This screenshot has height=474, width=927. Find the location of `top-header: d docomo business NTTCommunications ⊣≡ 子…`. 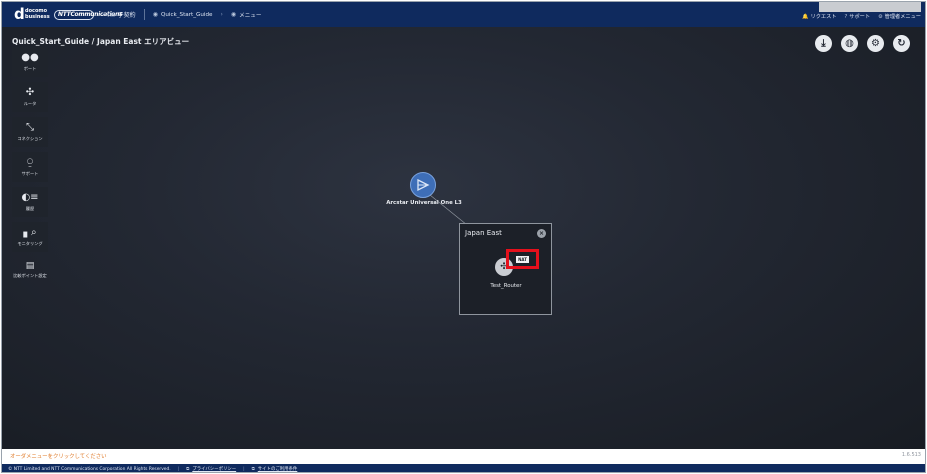

top-header: d docomo business NTTCommunications ⊣≡ 子… is located at coordinates (463, 14).